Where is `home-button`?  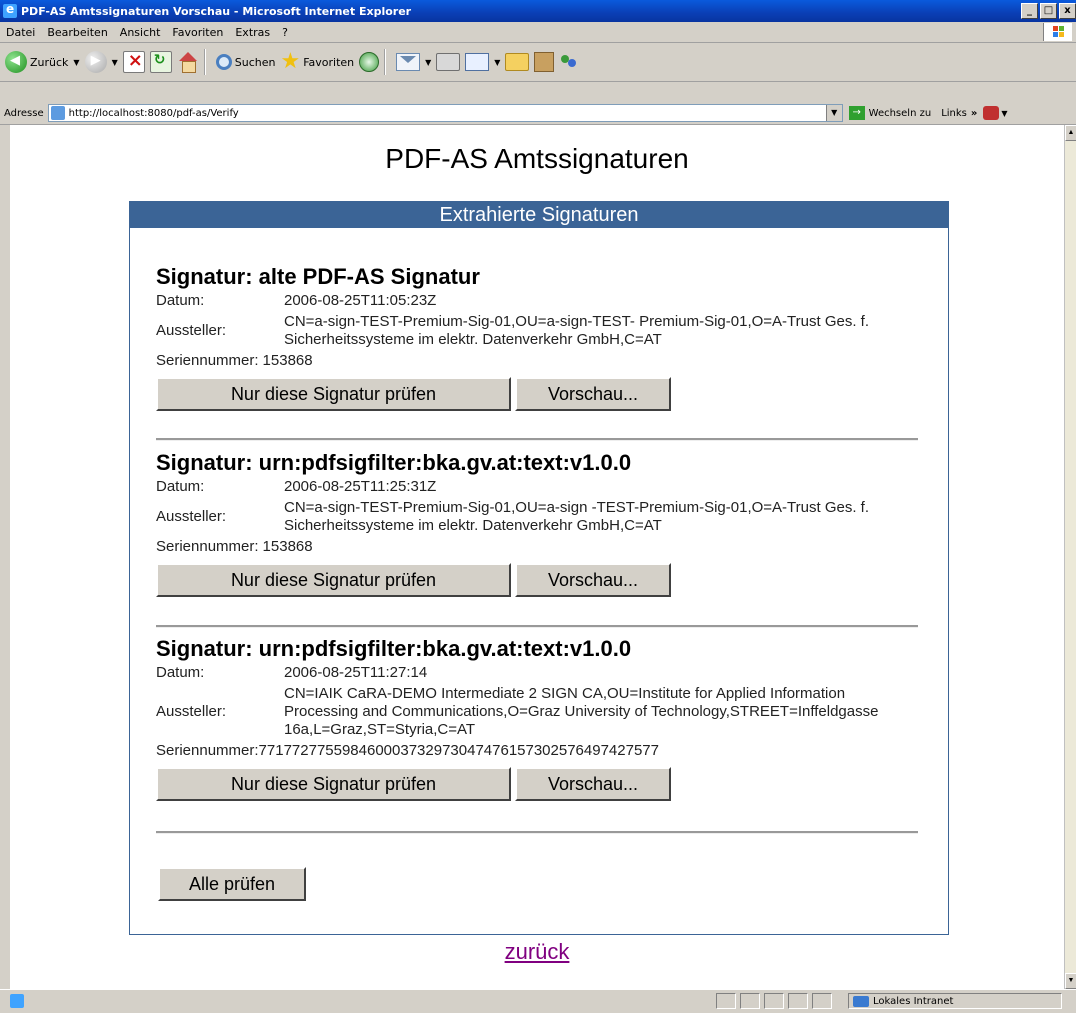 home-button is located at coordinates (188, 62).